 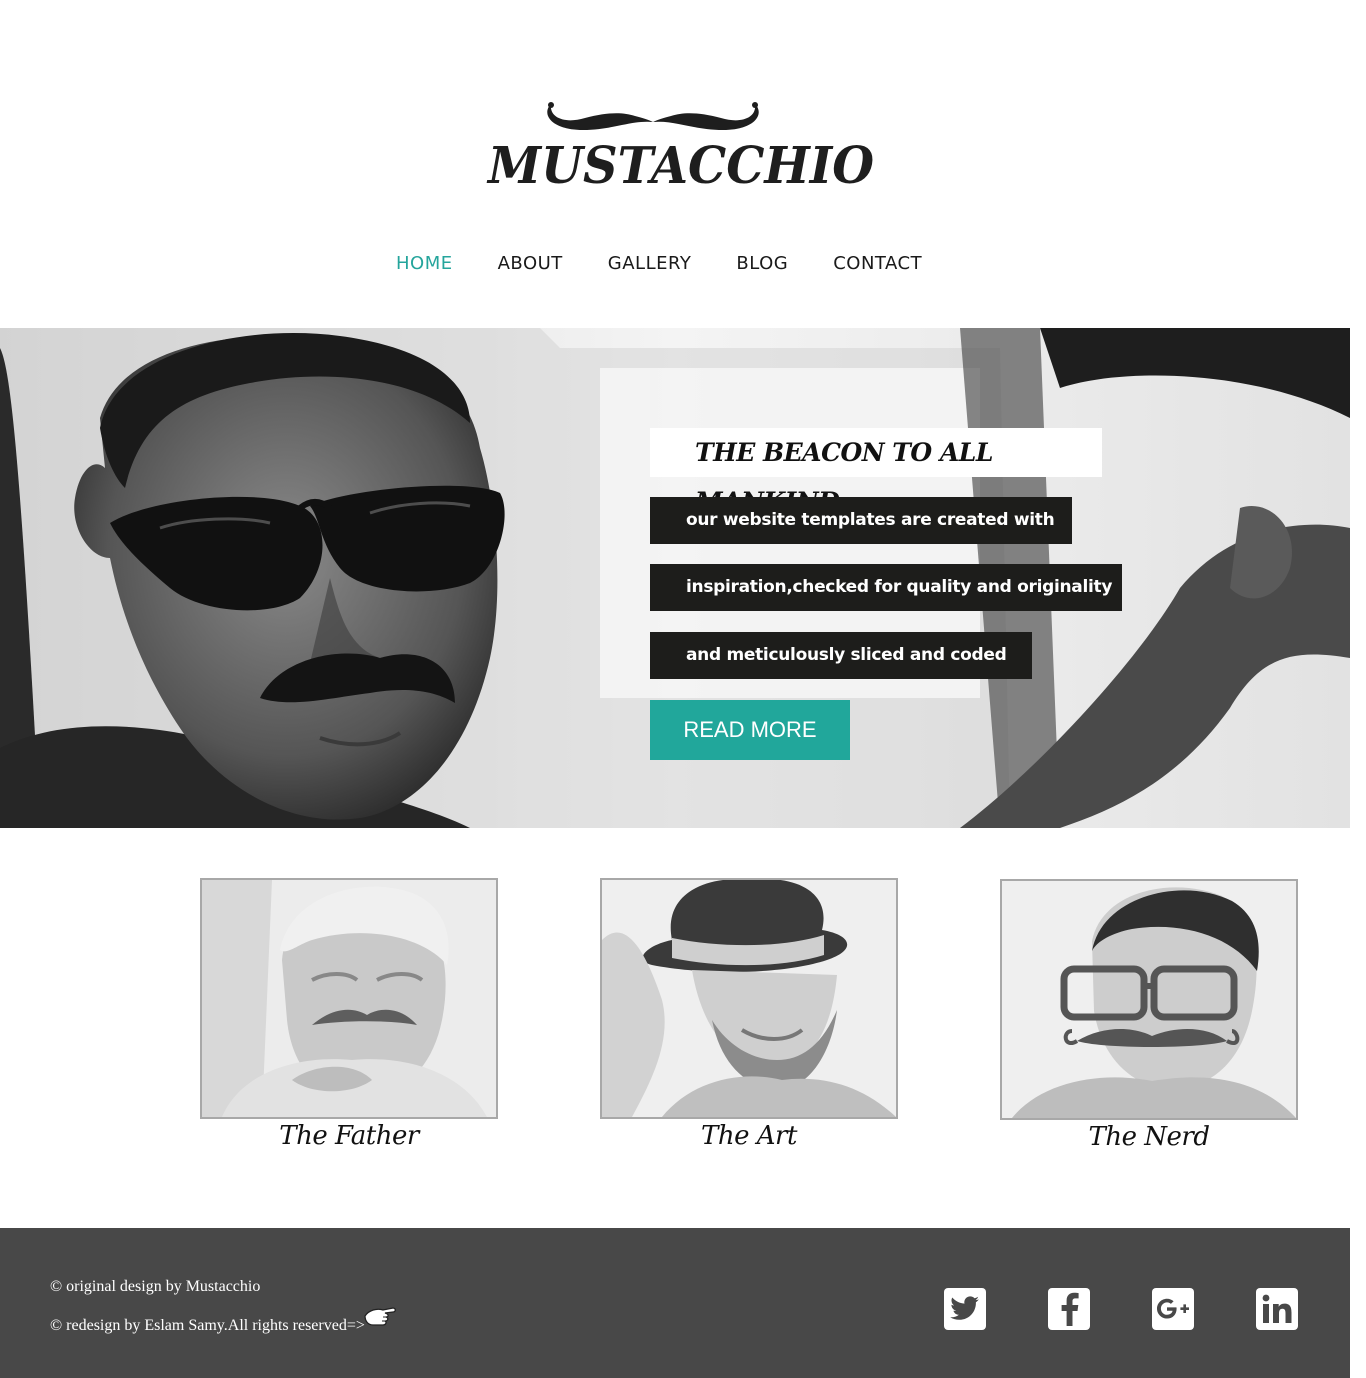 I want to click on twitter-icon, so click(x=965, y=1309).